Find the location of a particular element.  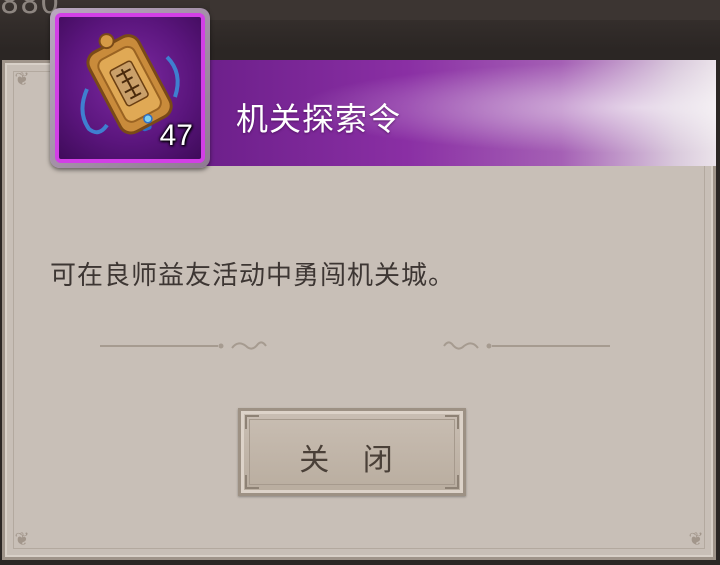

item-name: 机关探索令 is located at coordinates (319, 119).